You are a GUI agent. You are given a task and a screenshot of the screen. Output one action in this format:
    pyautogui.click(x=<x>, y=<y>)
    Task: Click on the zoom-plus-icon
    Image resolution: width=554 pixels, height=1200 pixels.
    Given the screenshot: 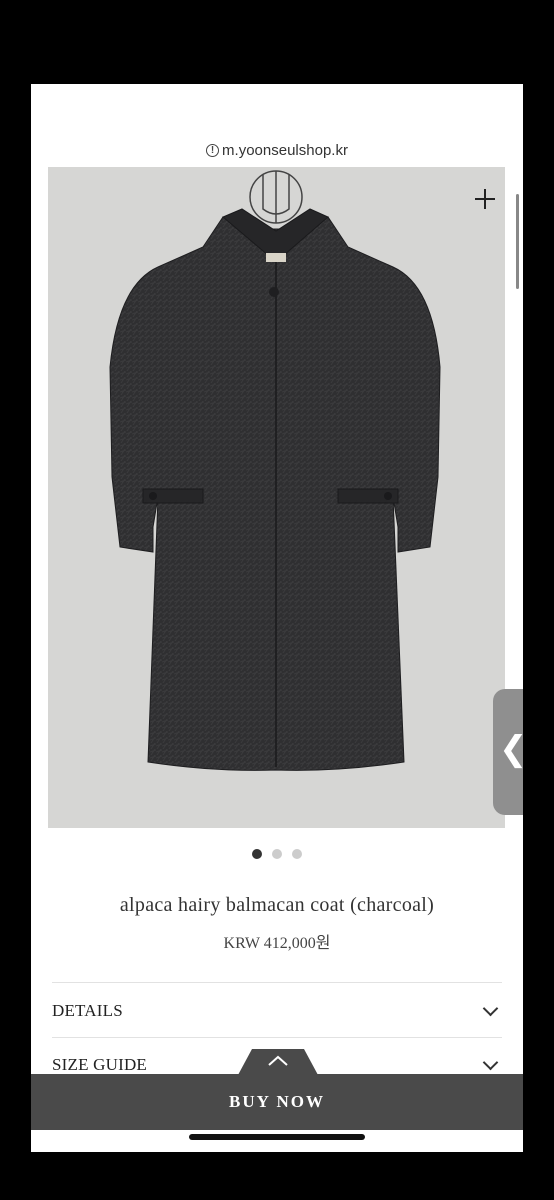 What is the action you would take?
    pyautogui.click(x=485, y=199)
    